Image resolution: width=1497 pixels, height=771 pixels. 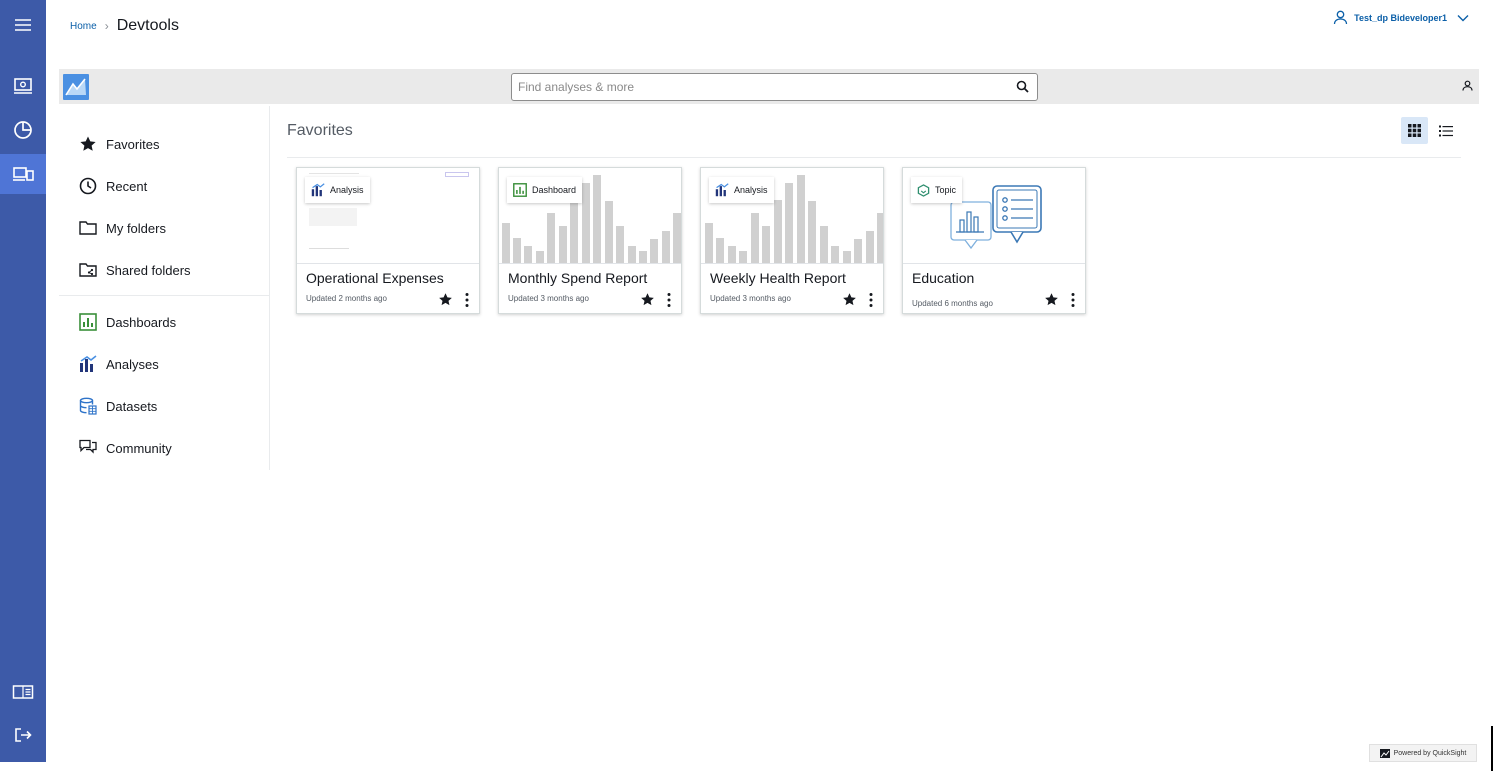 I want to click on nav-analyses: Analyses, so click(x=119, y=364).